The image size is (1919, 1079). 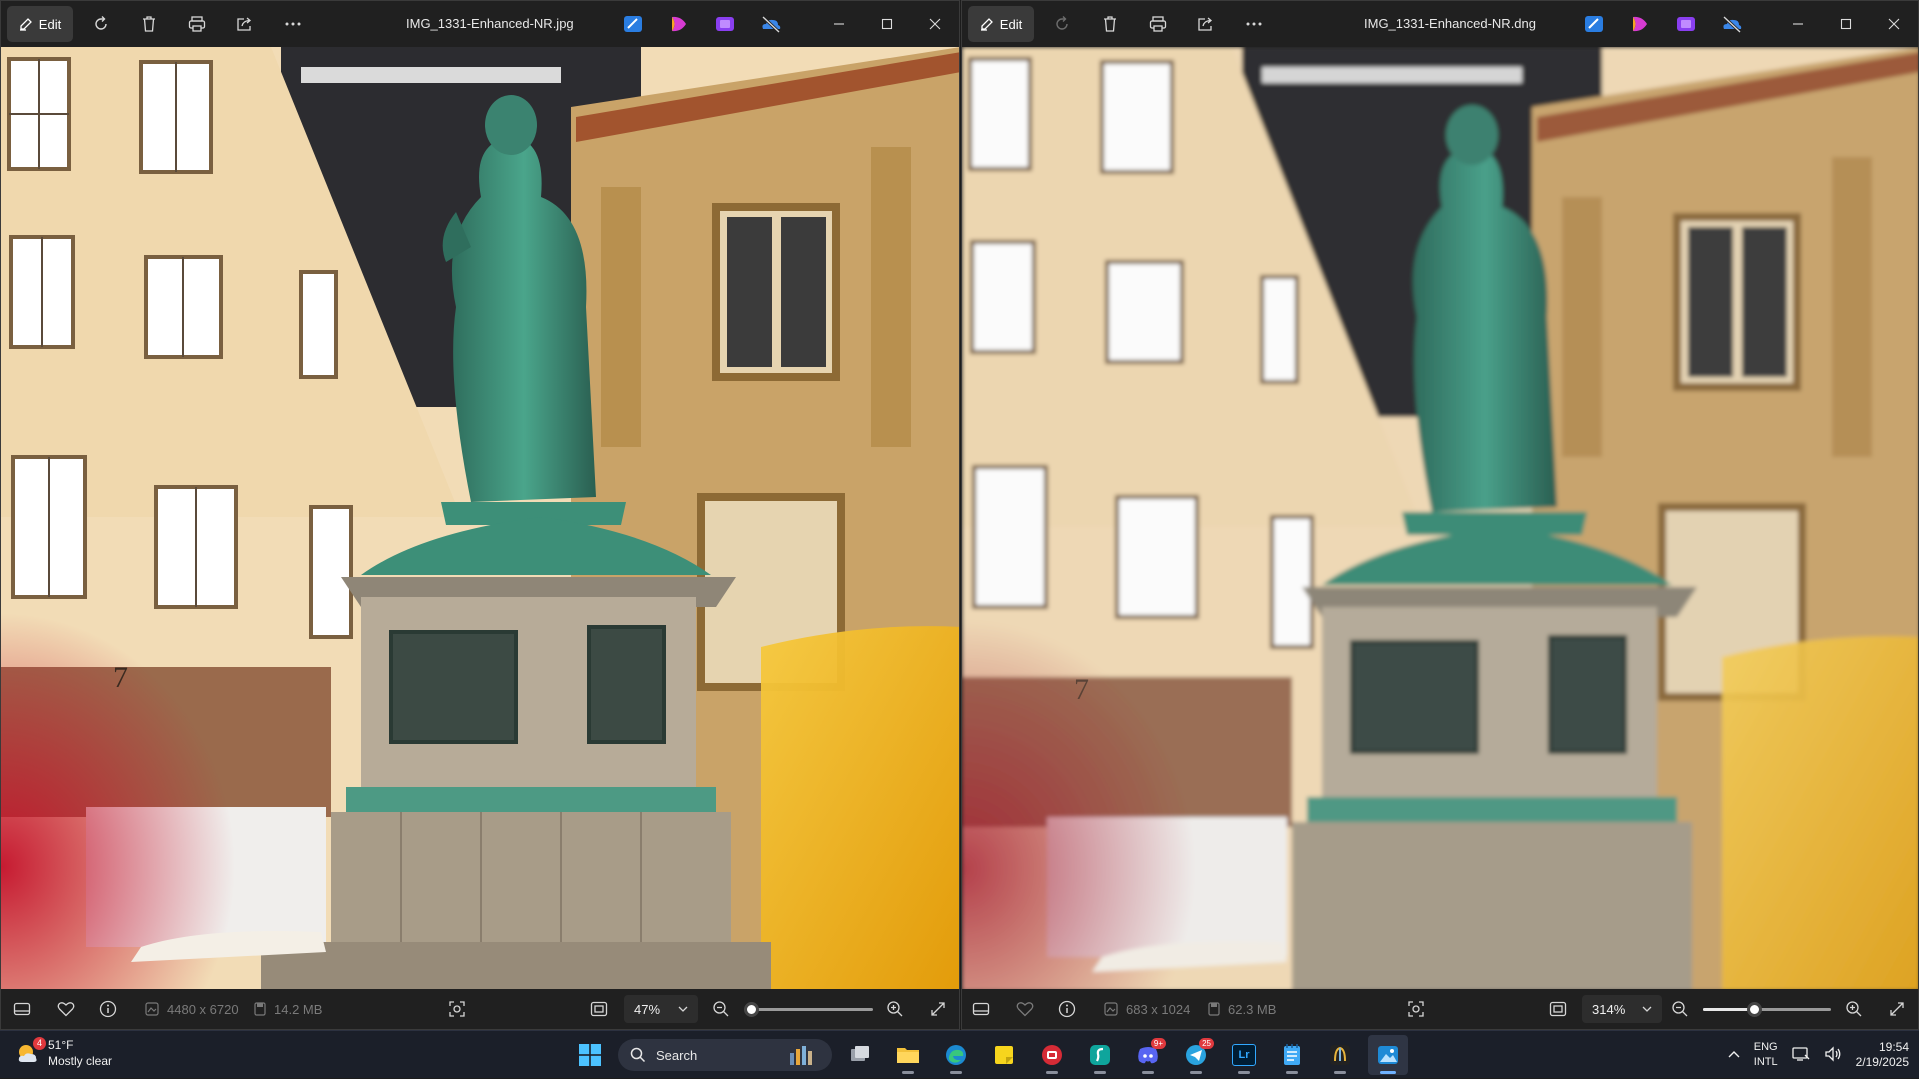 I want to click on right-zoom-dropdown: 314%, so click(x=1622, y=1009).